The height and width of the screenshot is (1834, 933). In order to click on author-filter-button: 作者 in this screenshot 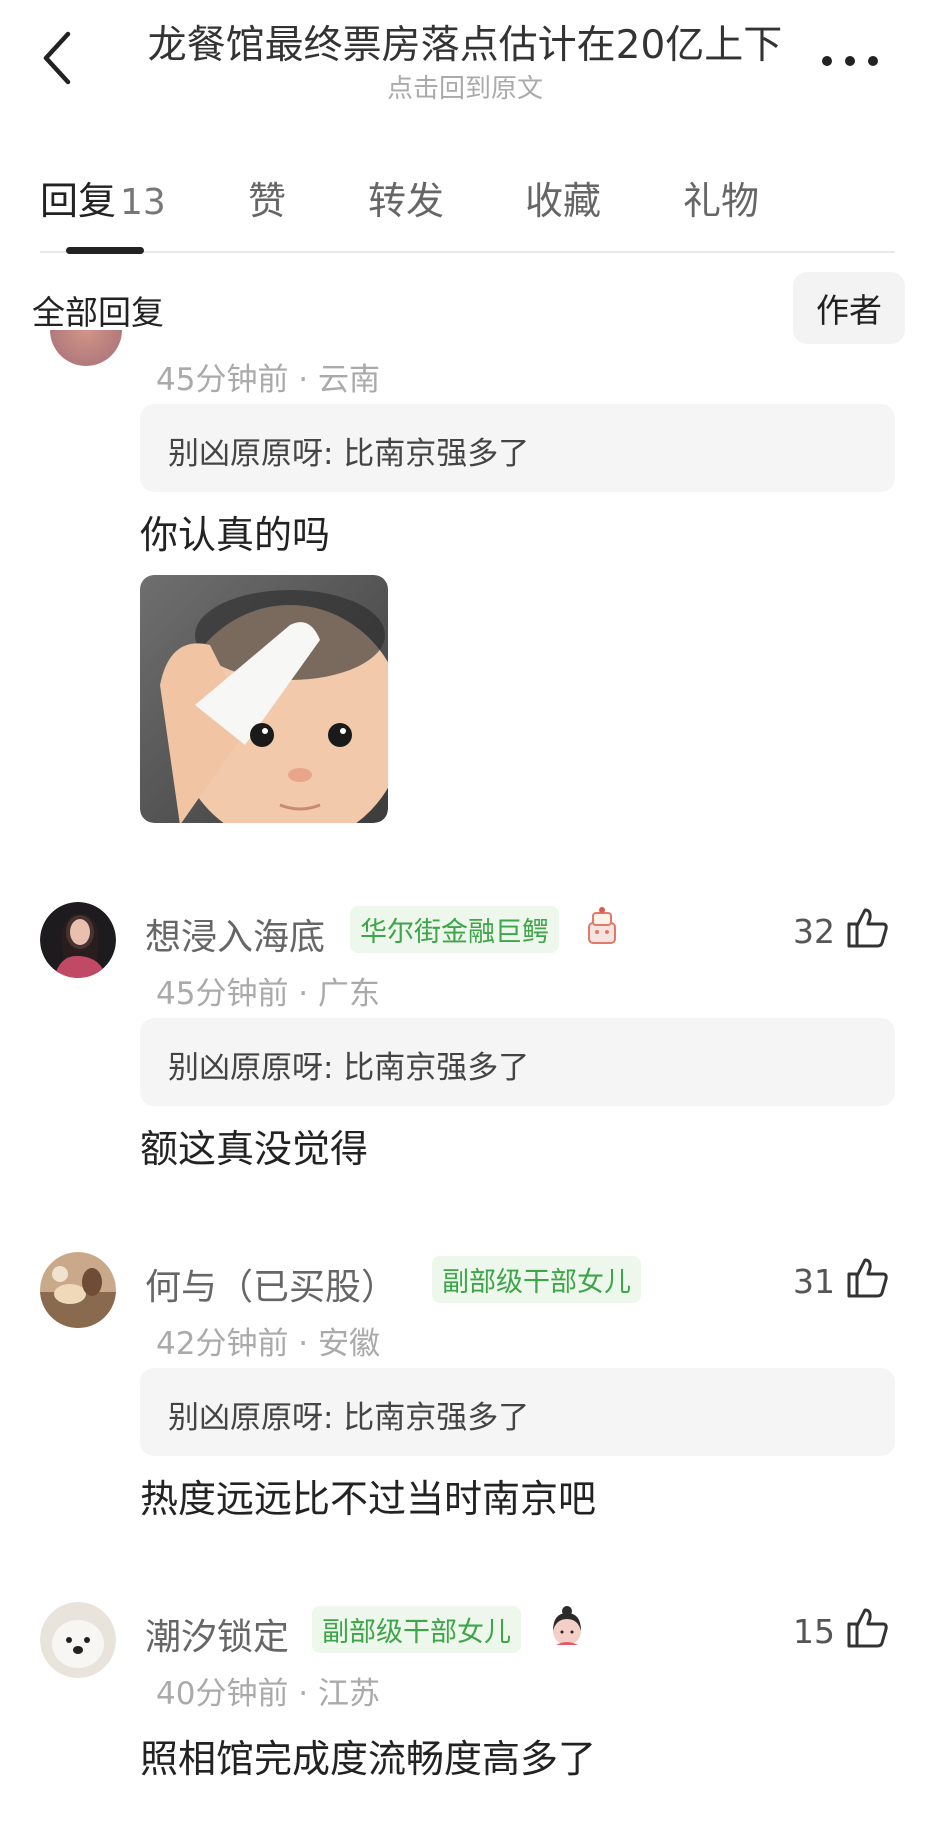, I will do `click(849, 308)`.